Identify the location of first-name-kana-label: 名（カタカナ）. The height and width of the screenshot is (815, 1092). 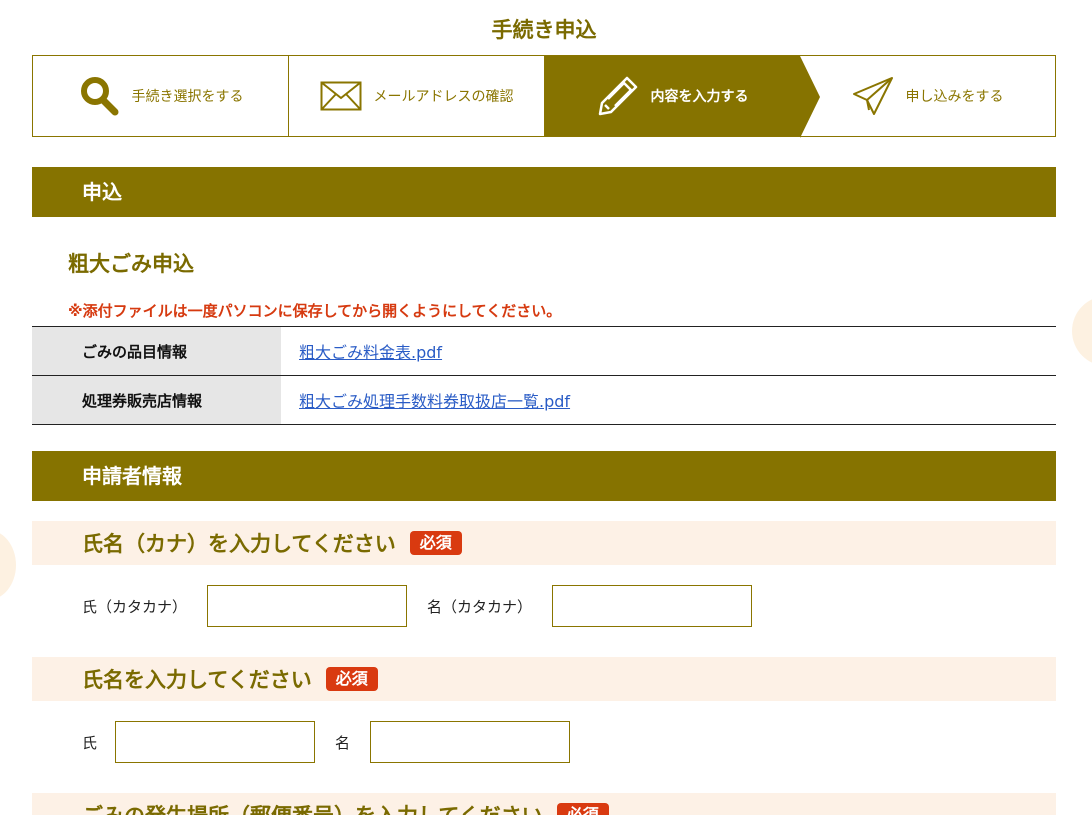
(480, 606).